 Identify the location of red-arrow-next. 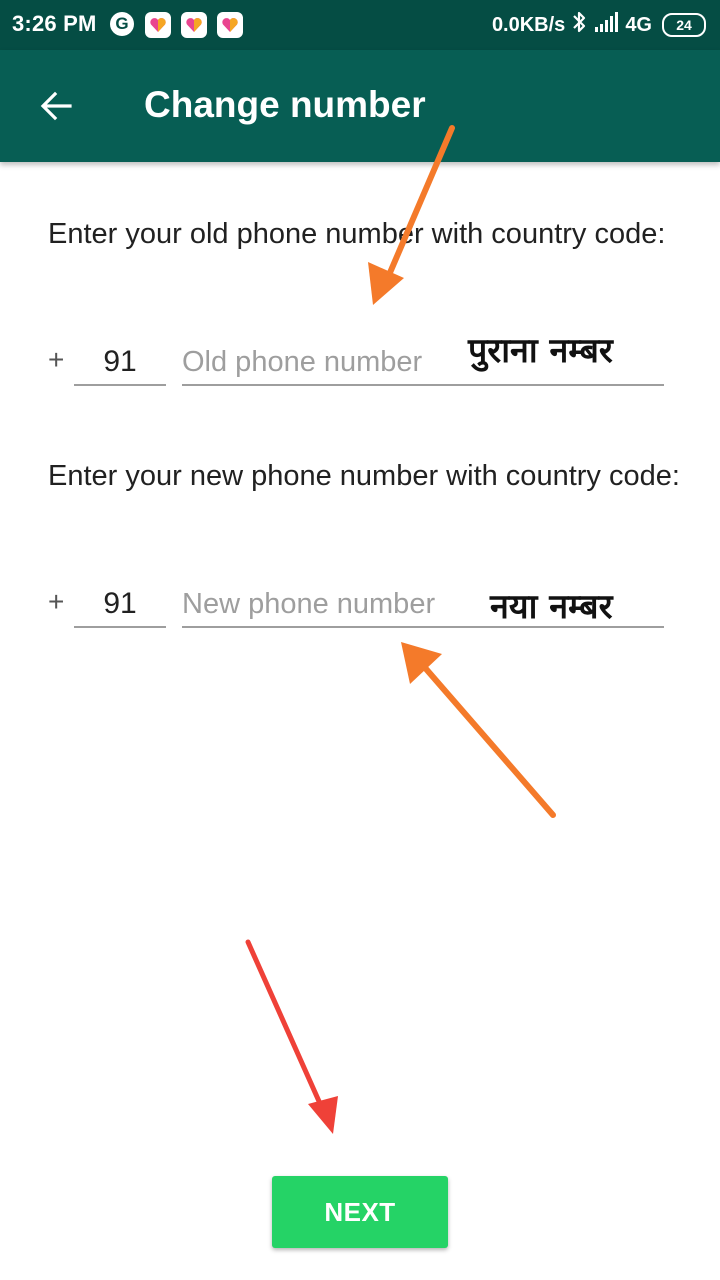
(291, 1036).